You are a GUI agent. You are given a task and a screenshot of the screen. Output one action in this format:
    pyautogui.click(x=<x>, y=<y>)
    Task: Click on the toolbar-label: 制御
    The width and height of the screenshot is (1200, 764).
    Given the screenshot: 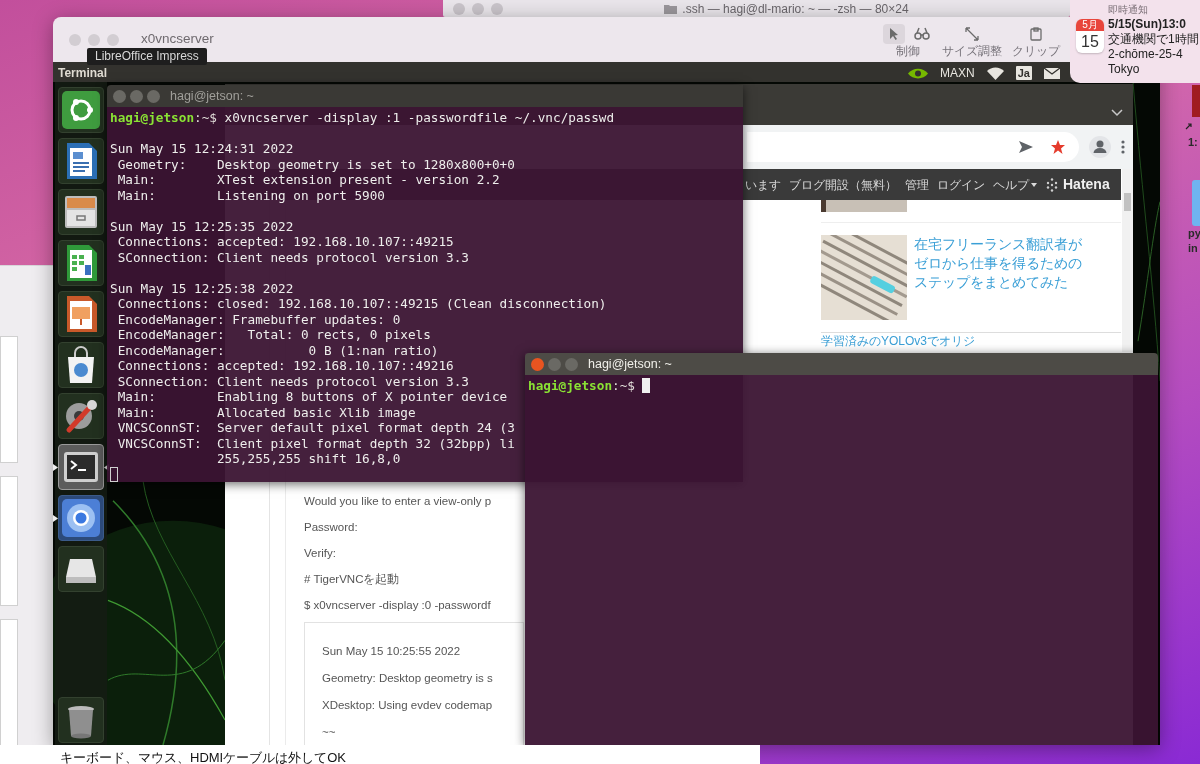 What is the action you would take?
    pyautogui.click(x=908, y=50)
    